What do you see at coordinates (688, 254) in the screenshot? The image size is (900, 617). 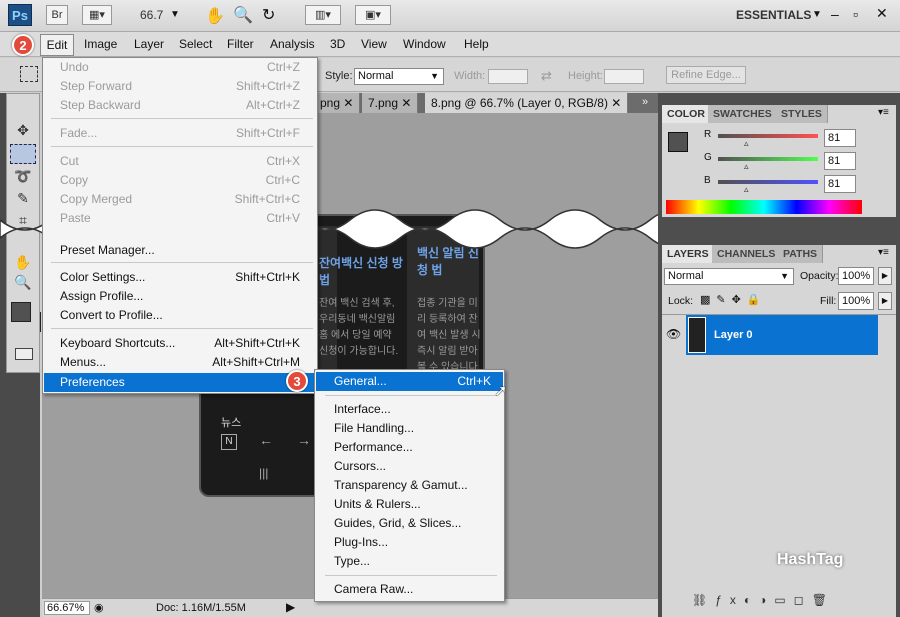 I see `tab-layers: LAYERS` at bounding box center [688, 254].